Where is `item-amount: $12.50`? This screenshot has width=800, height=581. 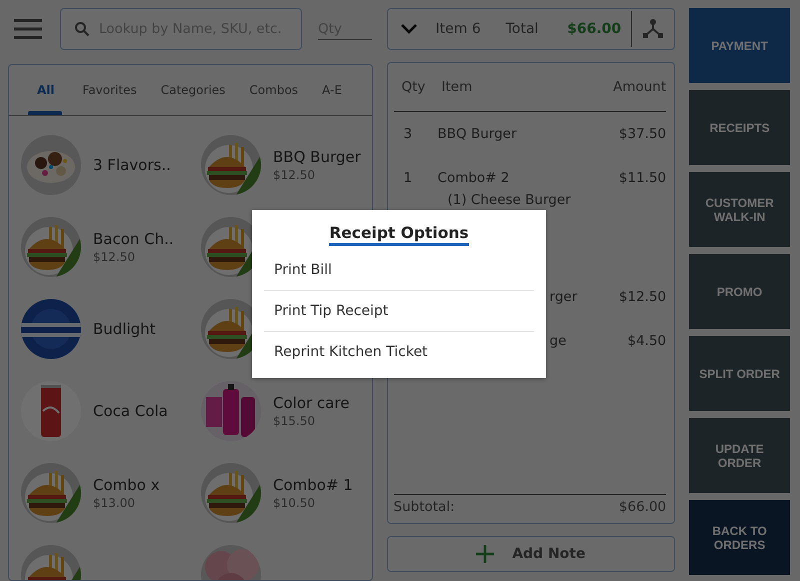
item-amount: $12.50 is located at coordinates (642, 297).